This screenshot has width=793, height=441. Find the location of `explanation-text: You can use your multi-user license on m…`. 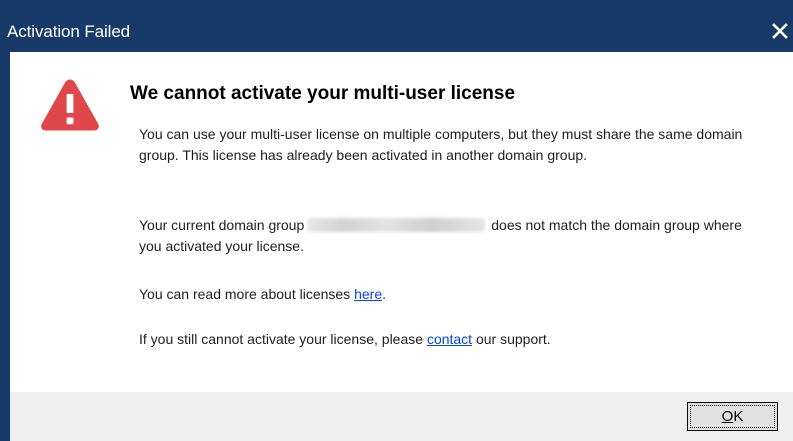

explanation-text: You can use your multi-user license on m… is located at coordinates (441, 144).